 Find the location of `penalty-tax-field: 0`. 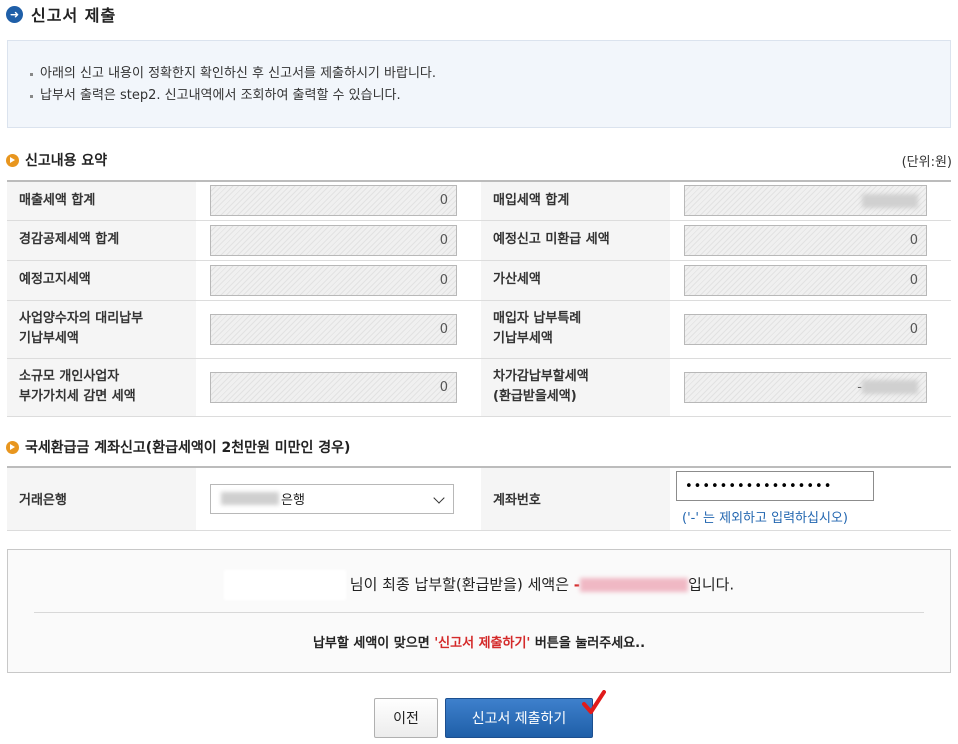

penalty-tax-field: 0 is located at coordinates (805, 280).